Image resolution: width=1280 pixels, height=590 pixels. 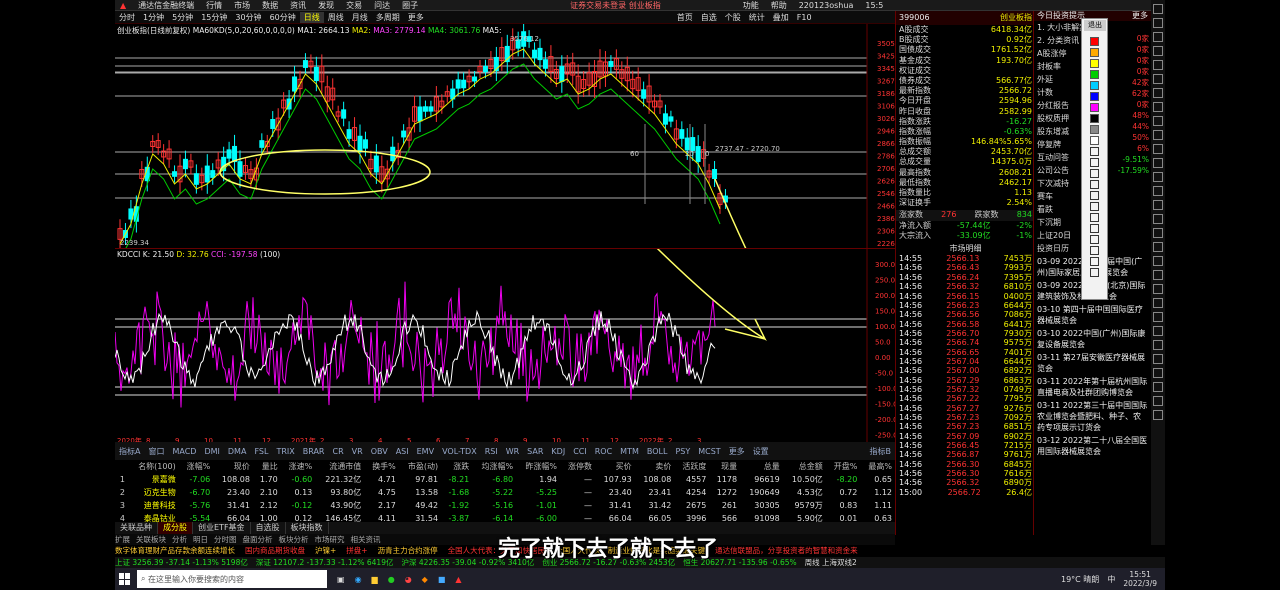 I want to click on ticker-item: 拼盘+, so click(x=356, y=551).